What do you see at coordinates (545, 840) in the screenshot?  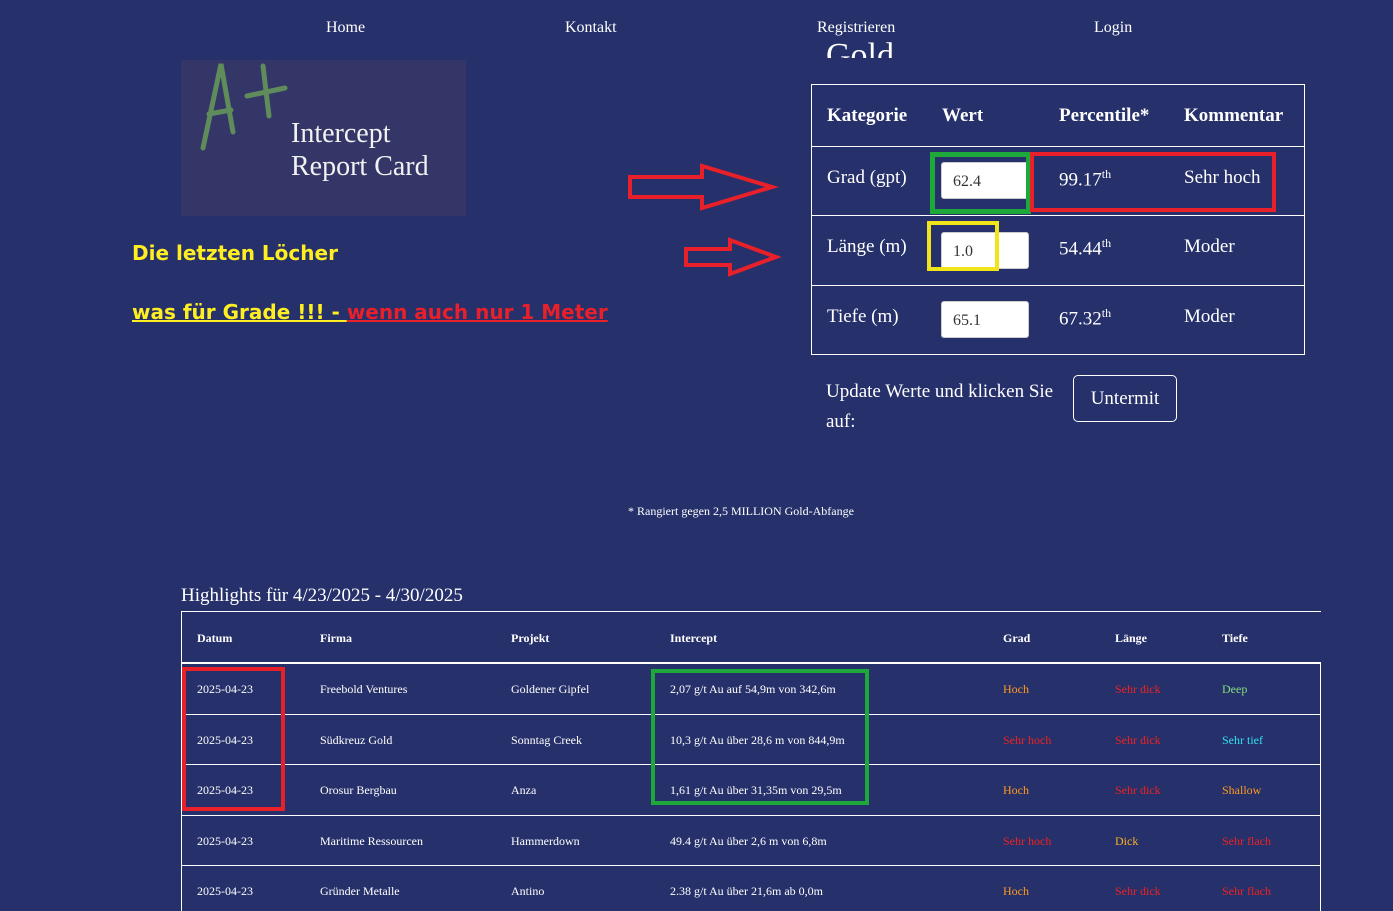 I see `cell-project: Hammerdown` at bounding box center [545, 840].